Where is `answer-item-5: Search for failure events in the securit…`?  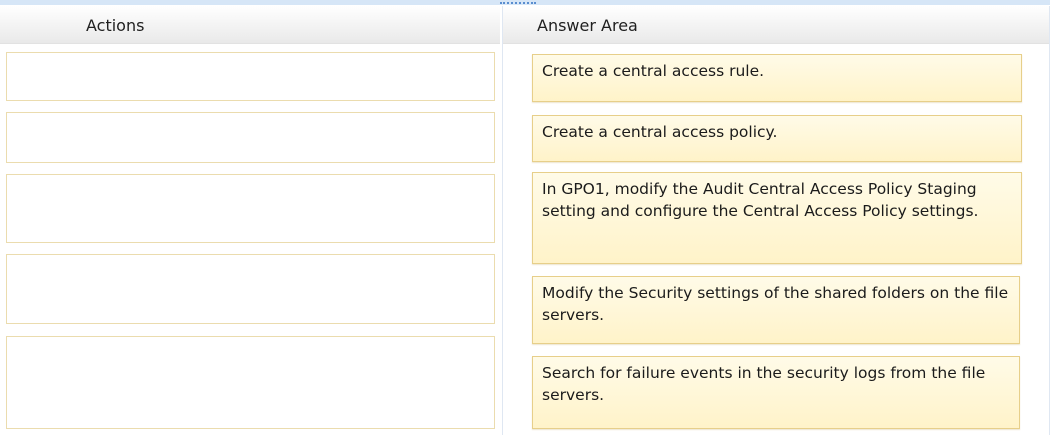
answer-item-5: Search for failure events in the securit… is located at coordinates (776, 392).